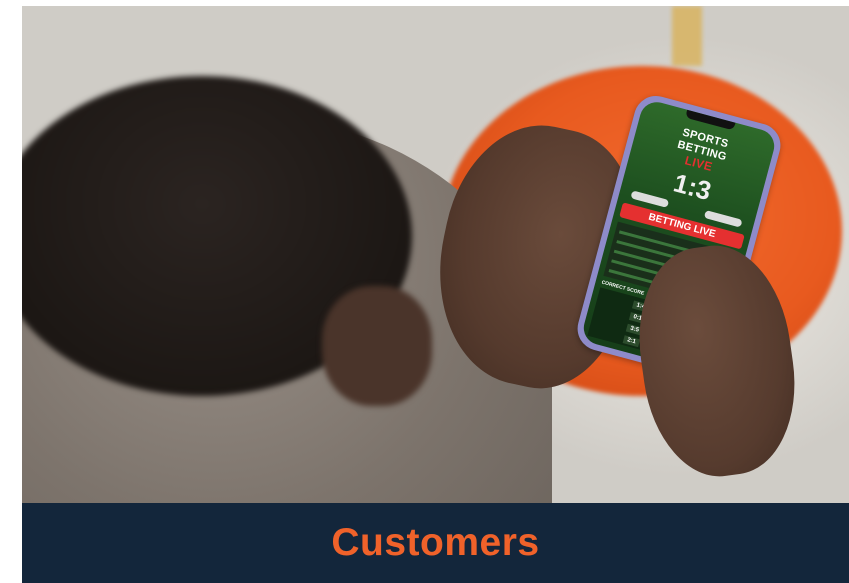 The image size is (849, 583). Describe the element at coordinates (377, 346) in the screenshot. I see `person-neck` at that location.